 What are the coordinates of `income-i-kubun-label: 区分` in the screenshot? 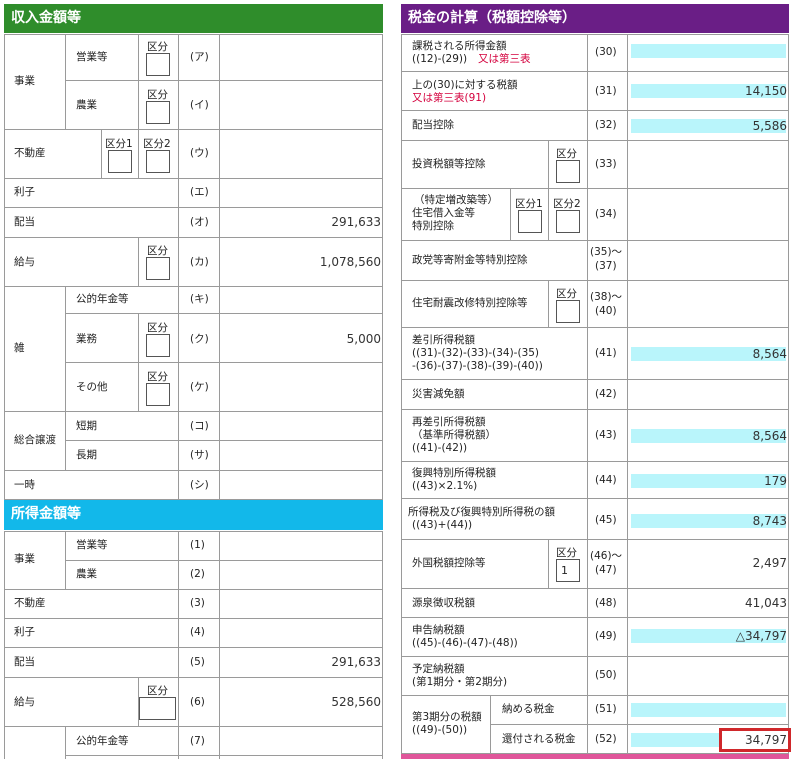 It's located at (157, 95).